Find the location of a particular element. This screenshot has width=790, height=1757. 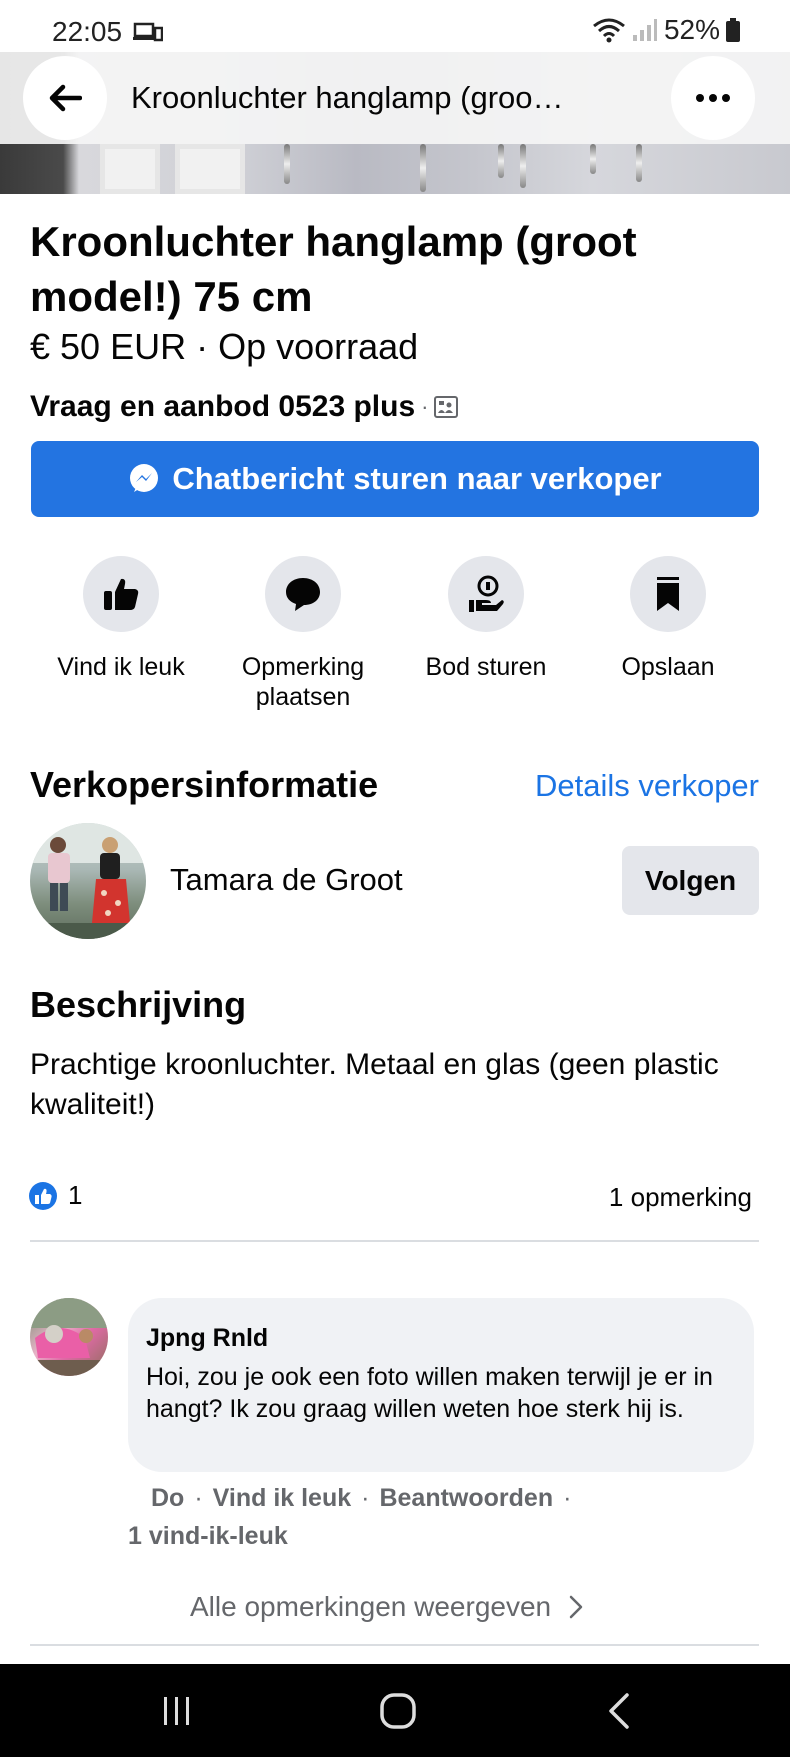

comment-action-circle is located at coordinates (303, 594).